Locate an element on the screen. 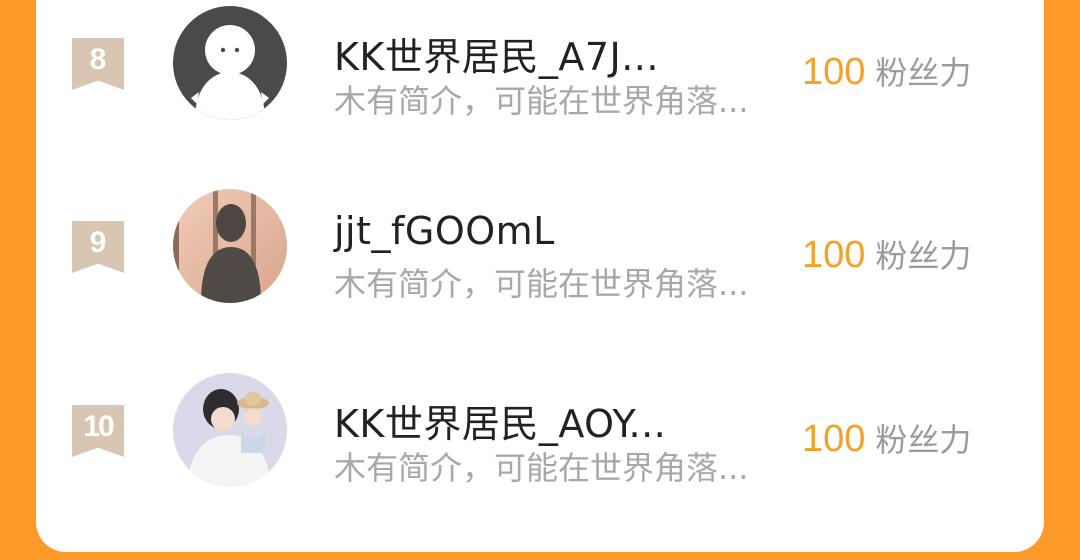 The height and width of the screenshot is (560, 1080). rank-badge: 8 is located at coordinates (98, 64).